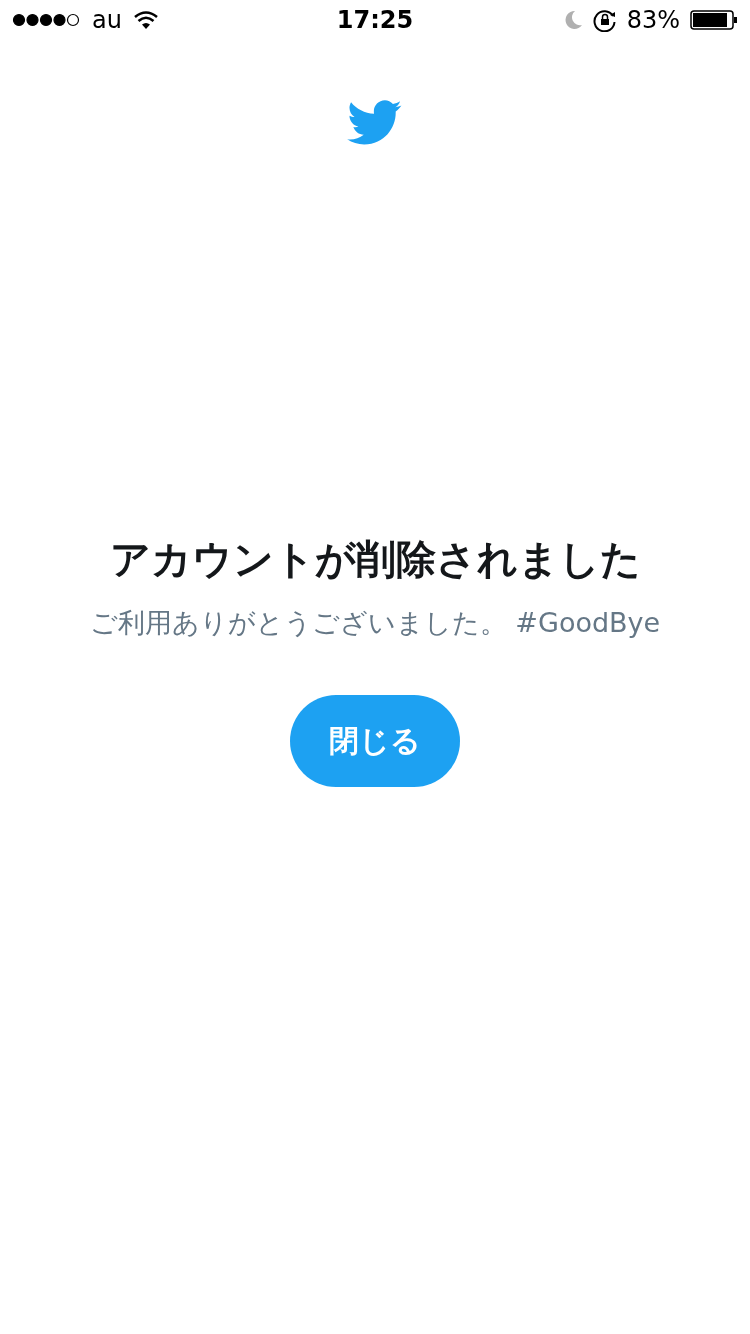 The image size is (750, 1334). What do you see at coordinates (107, 20) in the screenshot?
I see `carrier-name: au` at bounding box center [107, 20].